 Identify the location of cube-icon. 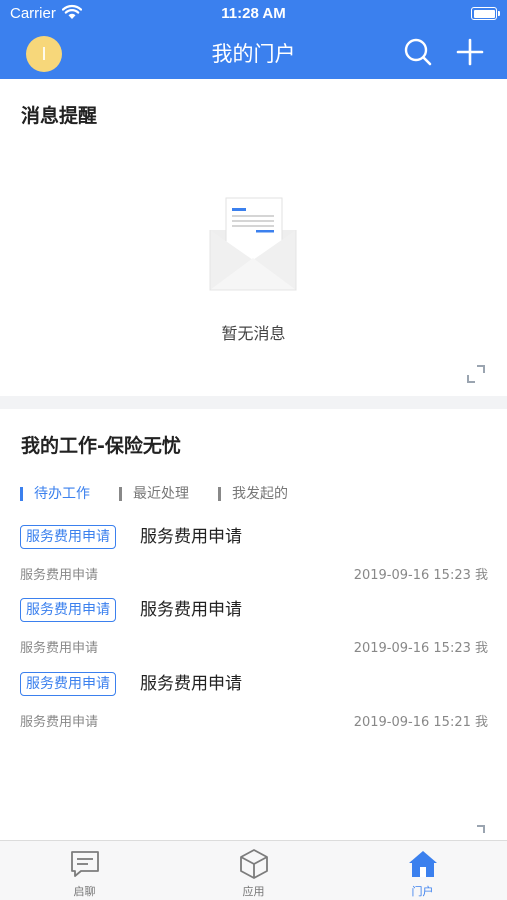
(254, 864).